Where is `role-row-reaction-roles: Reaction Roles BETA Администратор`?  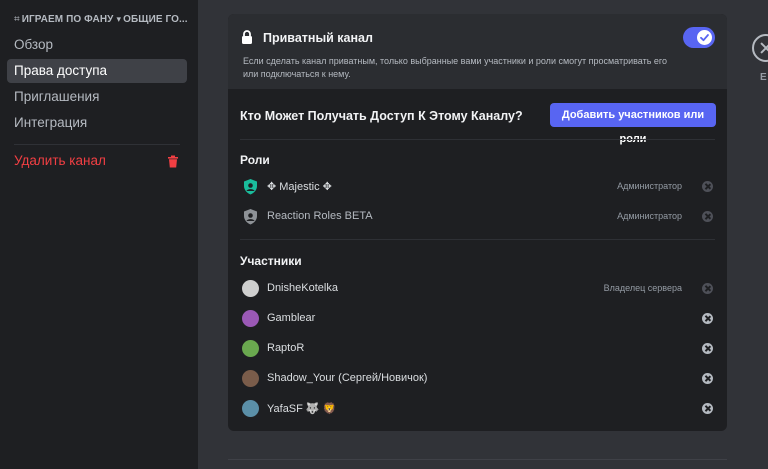 role-row-reaction-roles: Reaction Roles BETA Администратор is located at coordinates (477, 217).